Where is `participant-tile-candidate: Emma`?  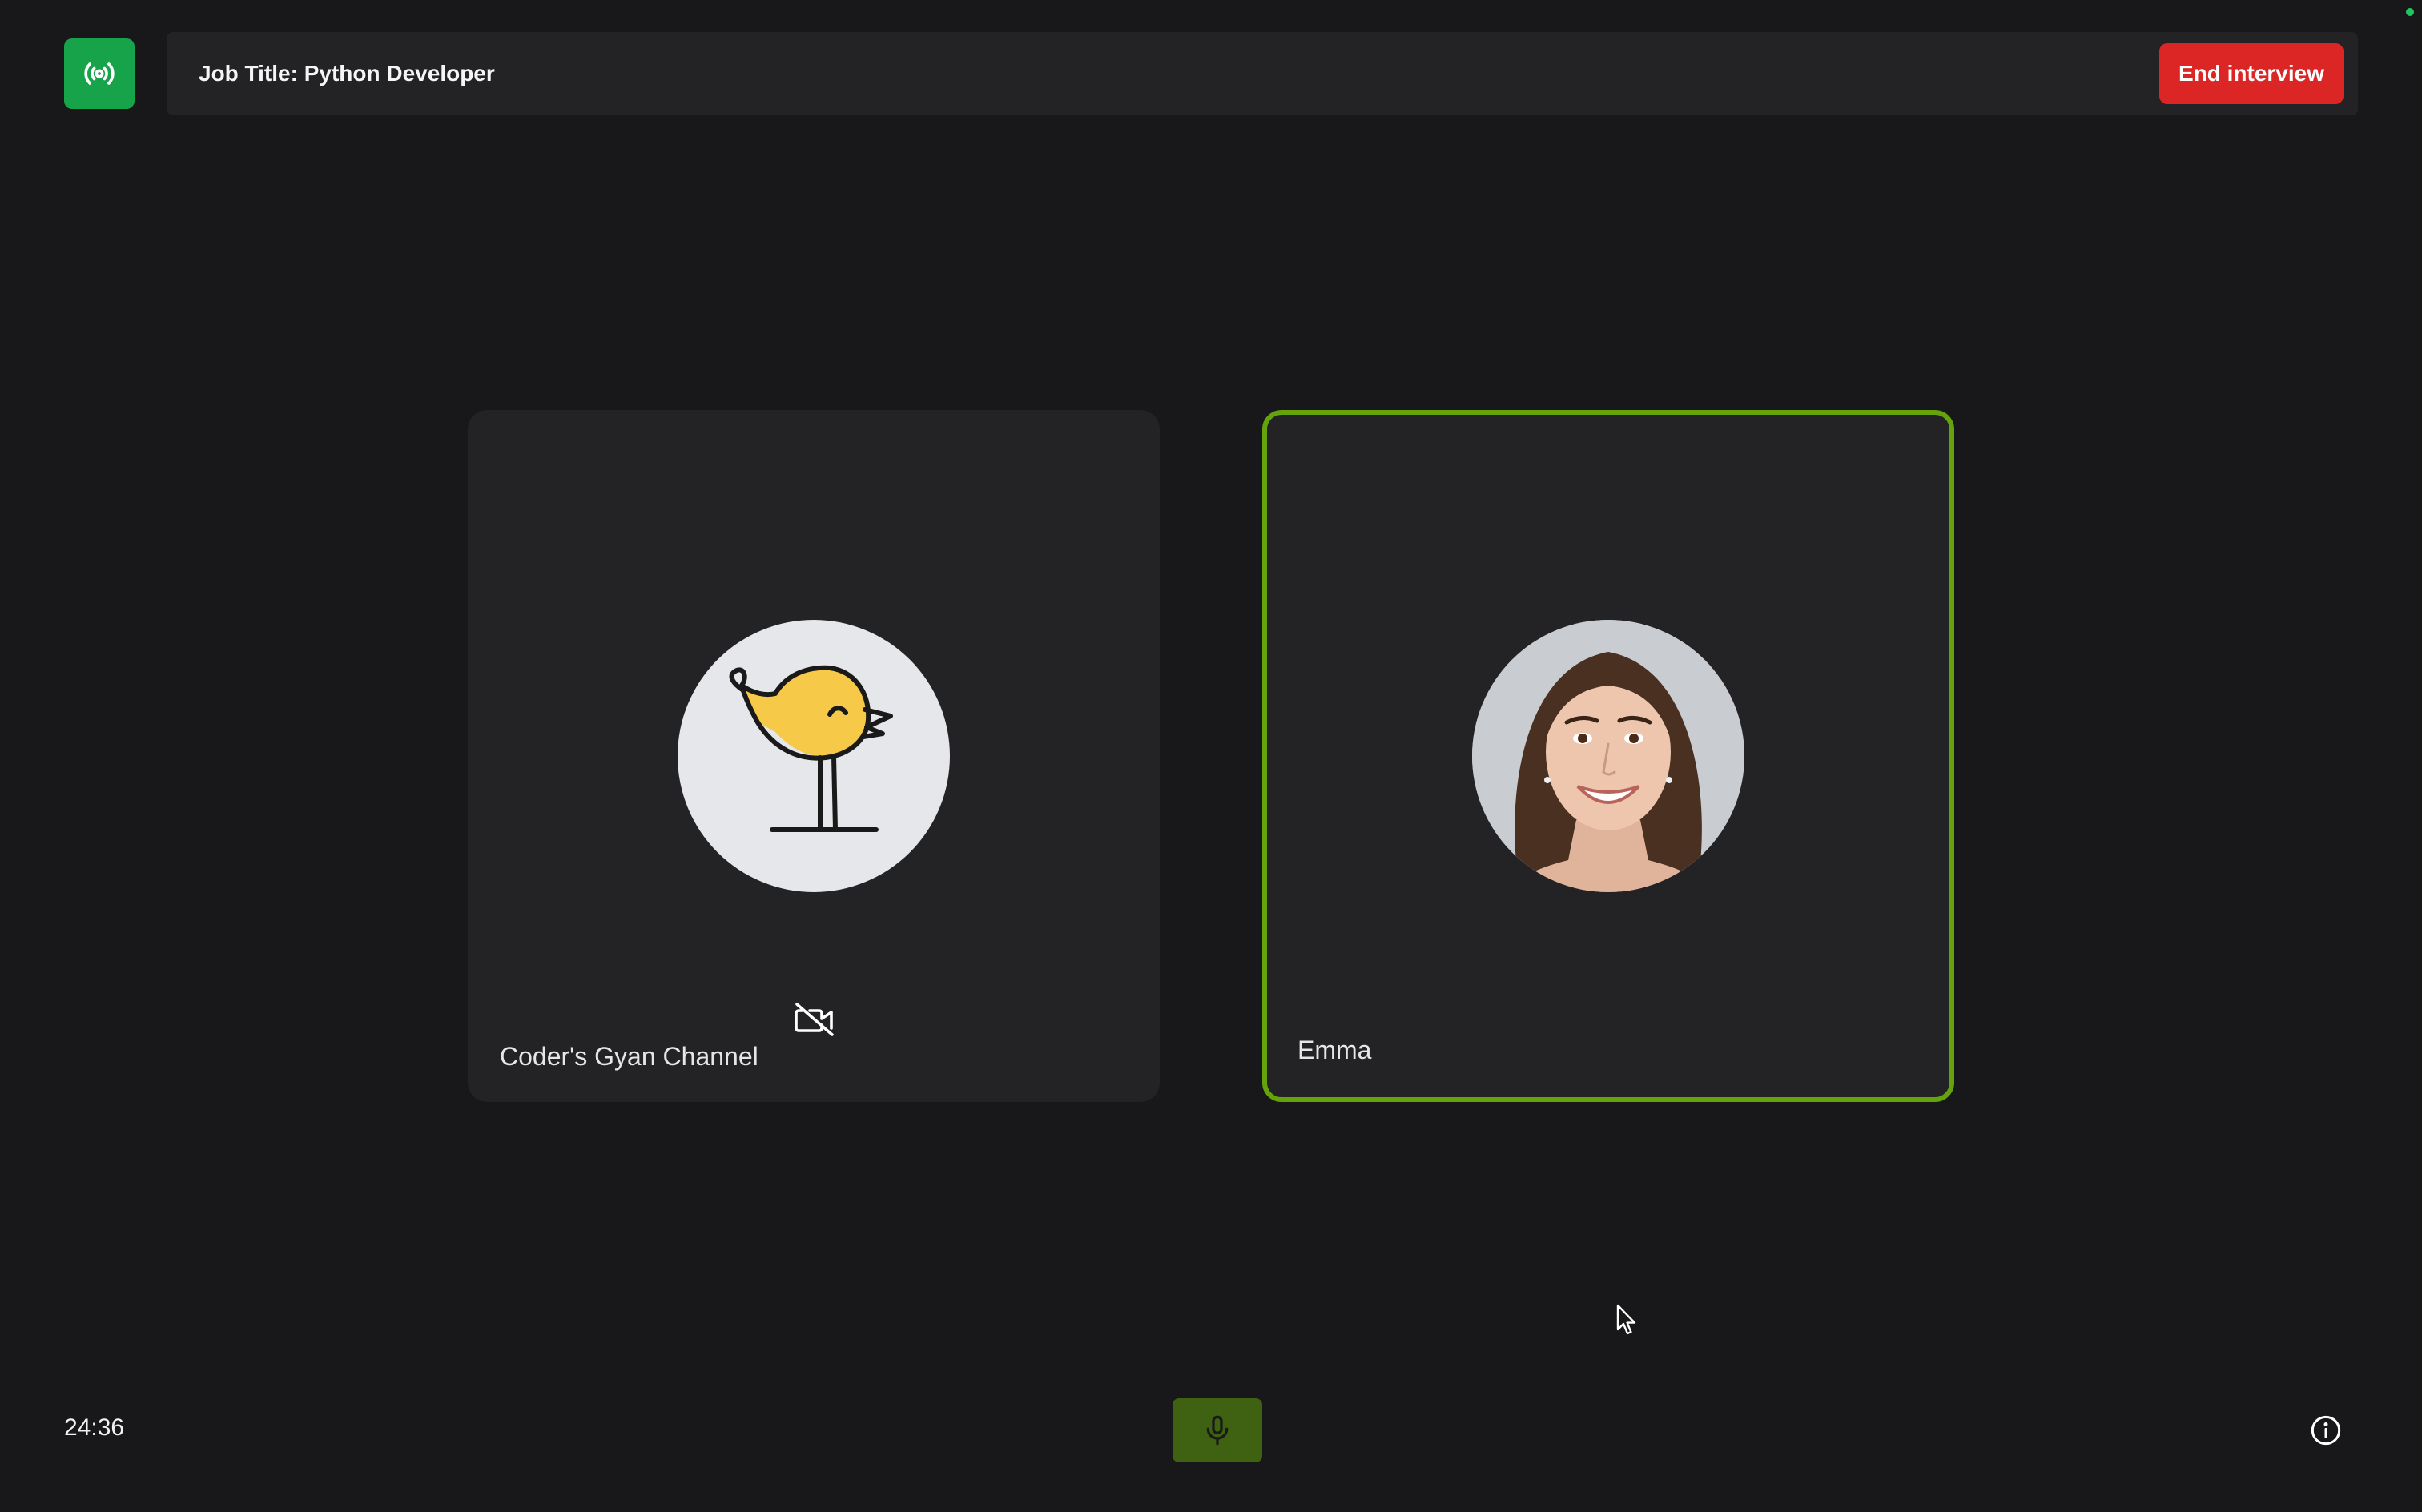 participant-tile-candidate: Emma is located at coordinates (1608, 756).